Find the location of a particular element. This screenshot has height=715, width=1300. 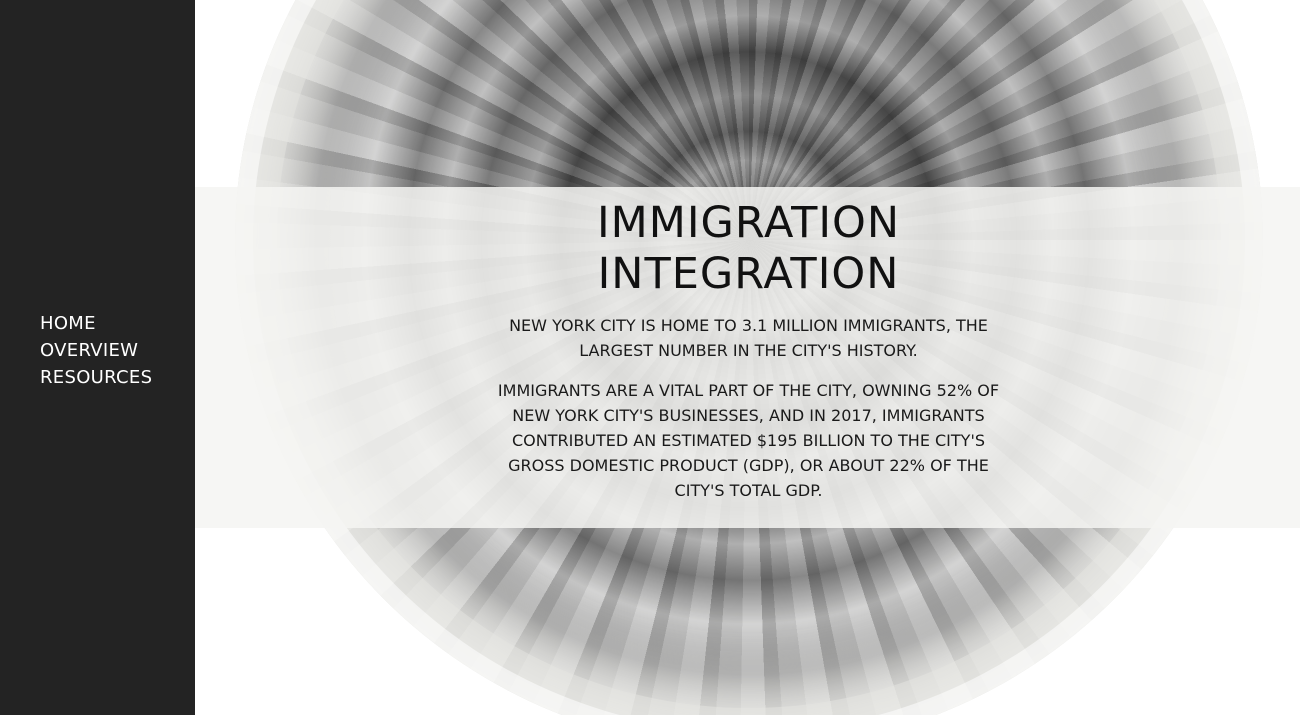

main-nav: HOME OVERVIEW RESOURCES is located at coordinates (96, 350).